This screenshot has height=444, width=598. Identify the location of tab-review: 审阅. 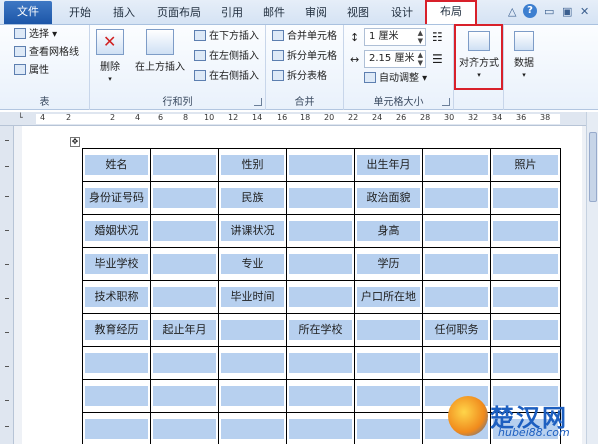
(316, 14).